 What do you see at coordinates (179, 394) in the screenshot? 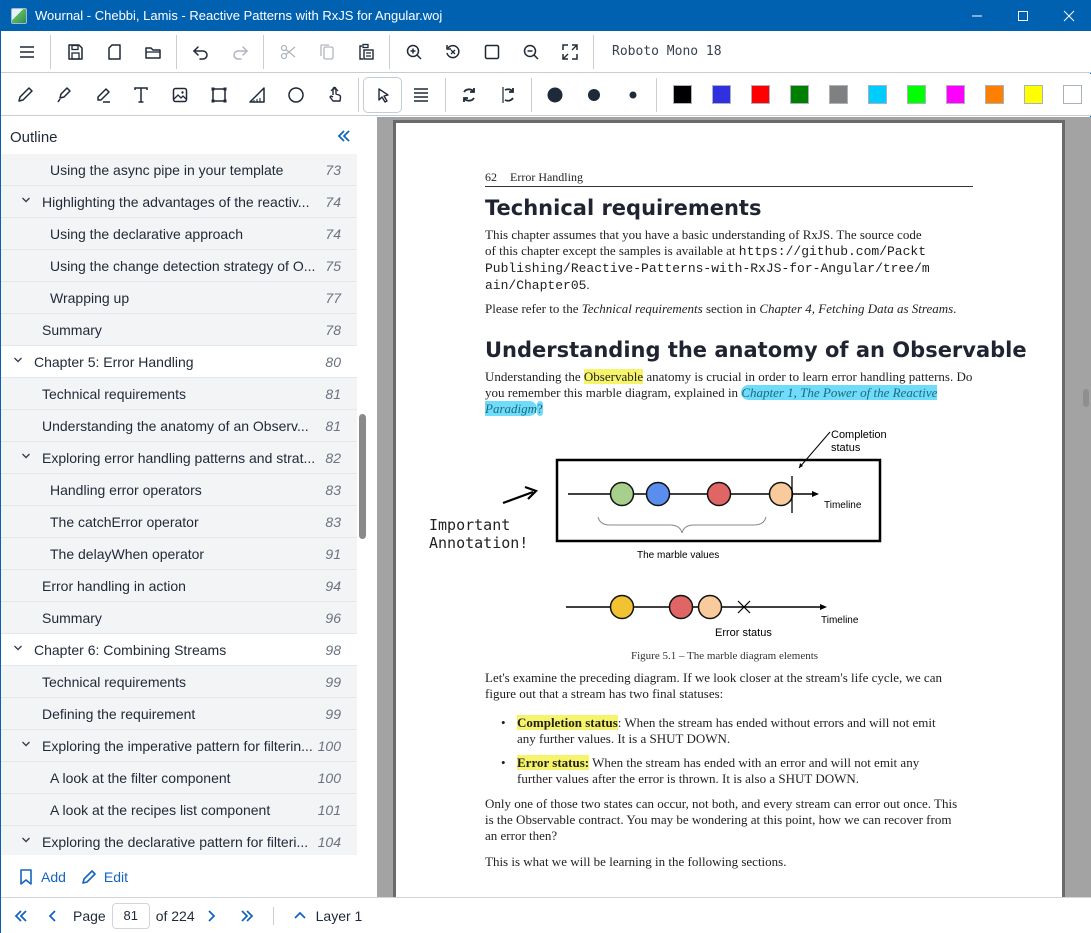
I see `outline-item: Technical requirements 81` at bounding box center [179, 394].